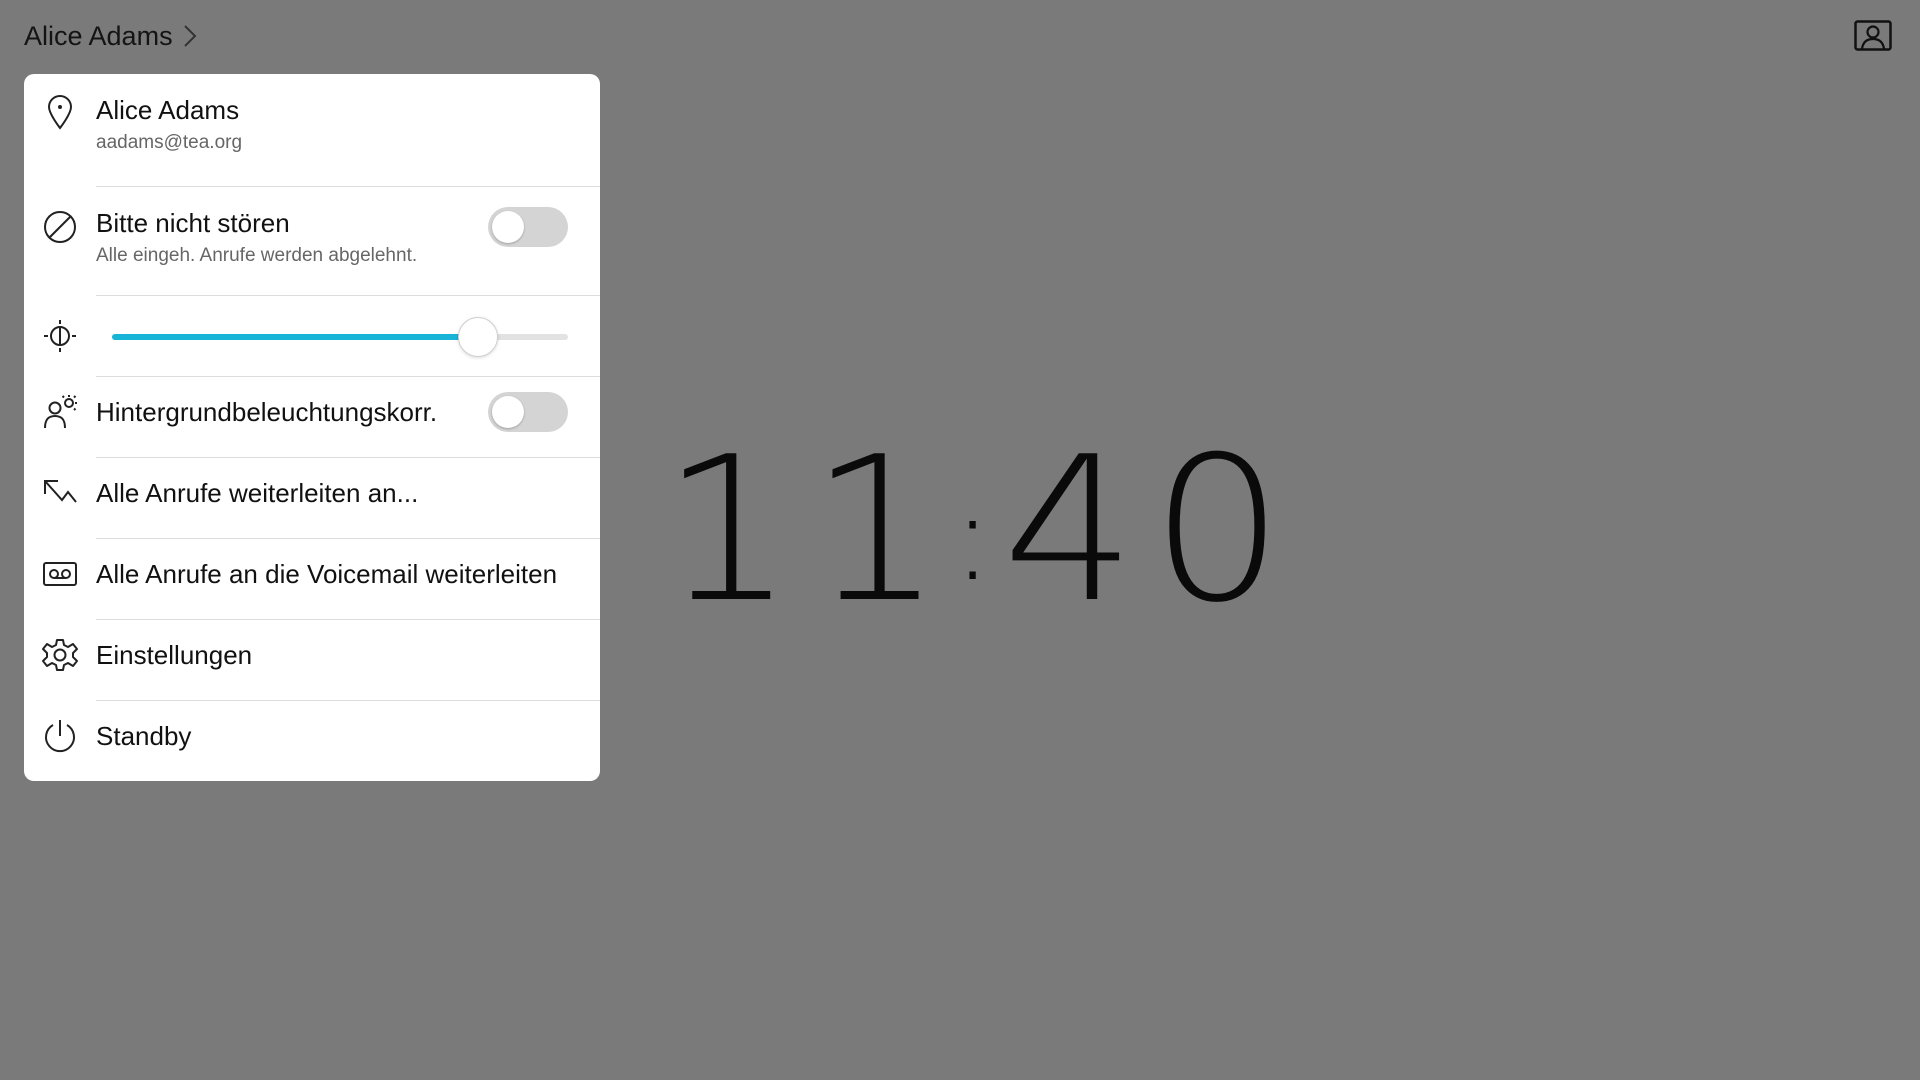 The height and width of the screenshot is (1080, 1920). Describe the element at coordinates (312, 139) in the screenshot. I see `profile-row: Alice Adams aadams@tea.org` at that location.